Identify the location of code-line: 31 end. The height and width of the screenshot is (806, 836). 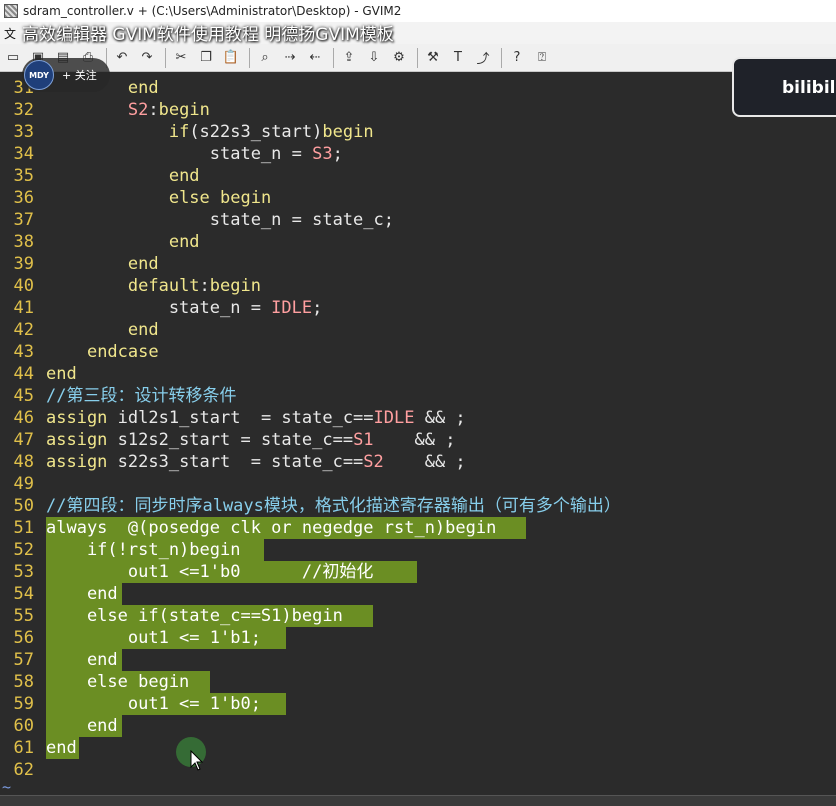
(418, 88).